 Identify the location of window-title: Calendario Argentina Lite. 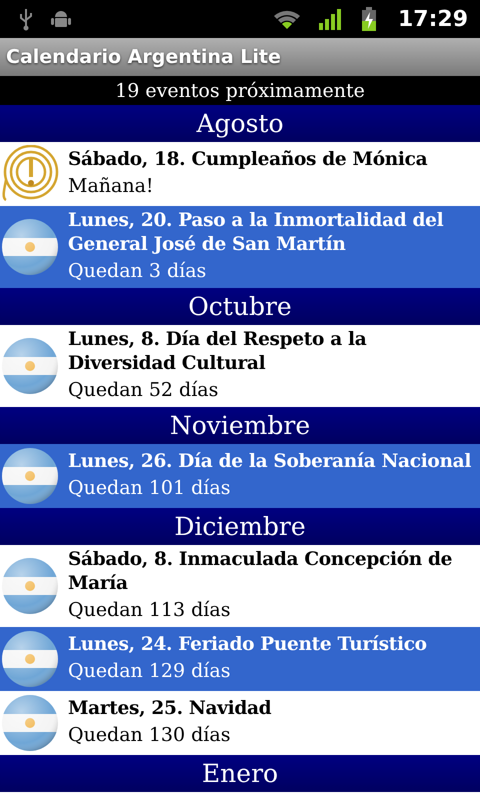
(143, 57).